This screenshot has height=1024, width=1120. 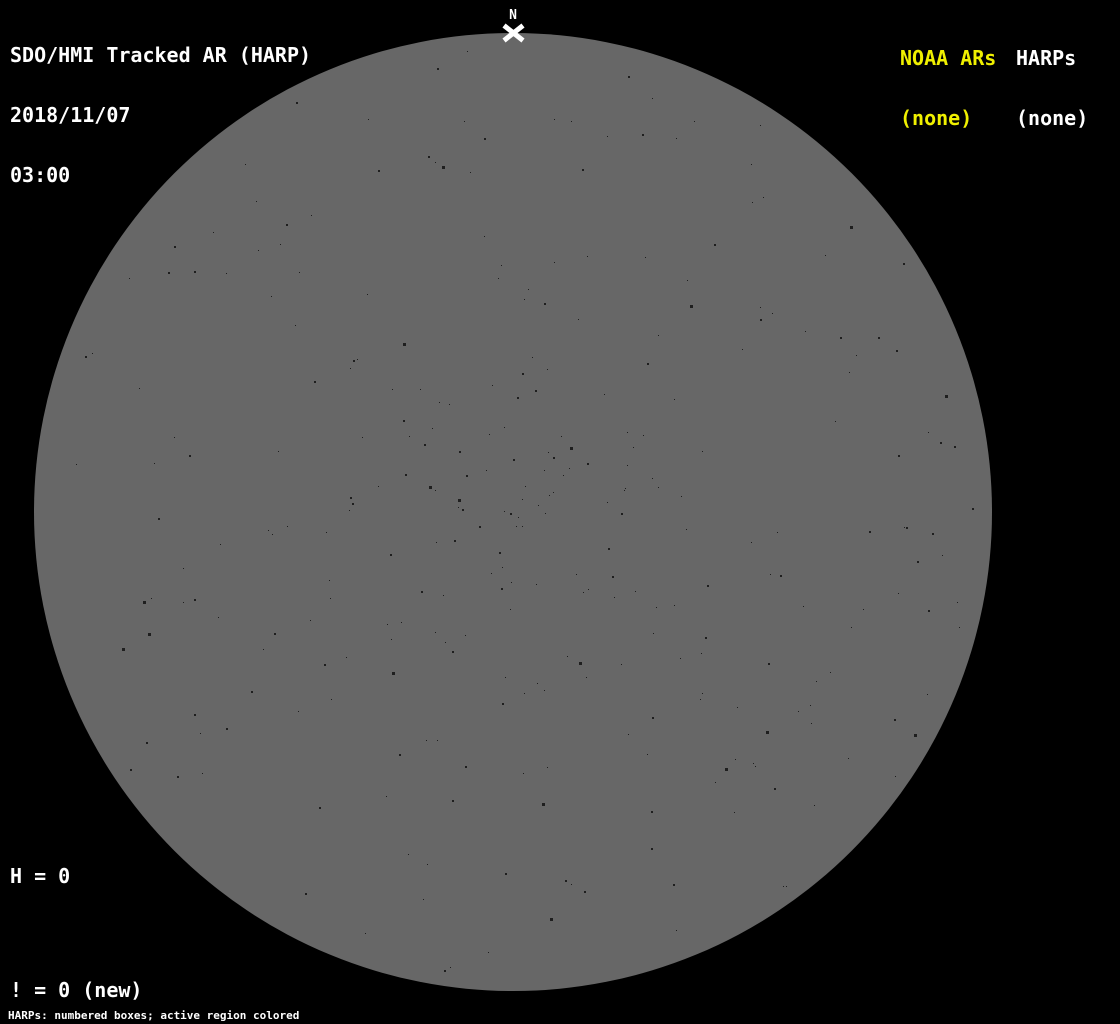 I want to click on legend-harp-count: H = 0, so click(x=40, y=876).